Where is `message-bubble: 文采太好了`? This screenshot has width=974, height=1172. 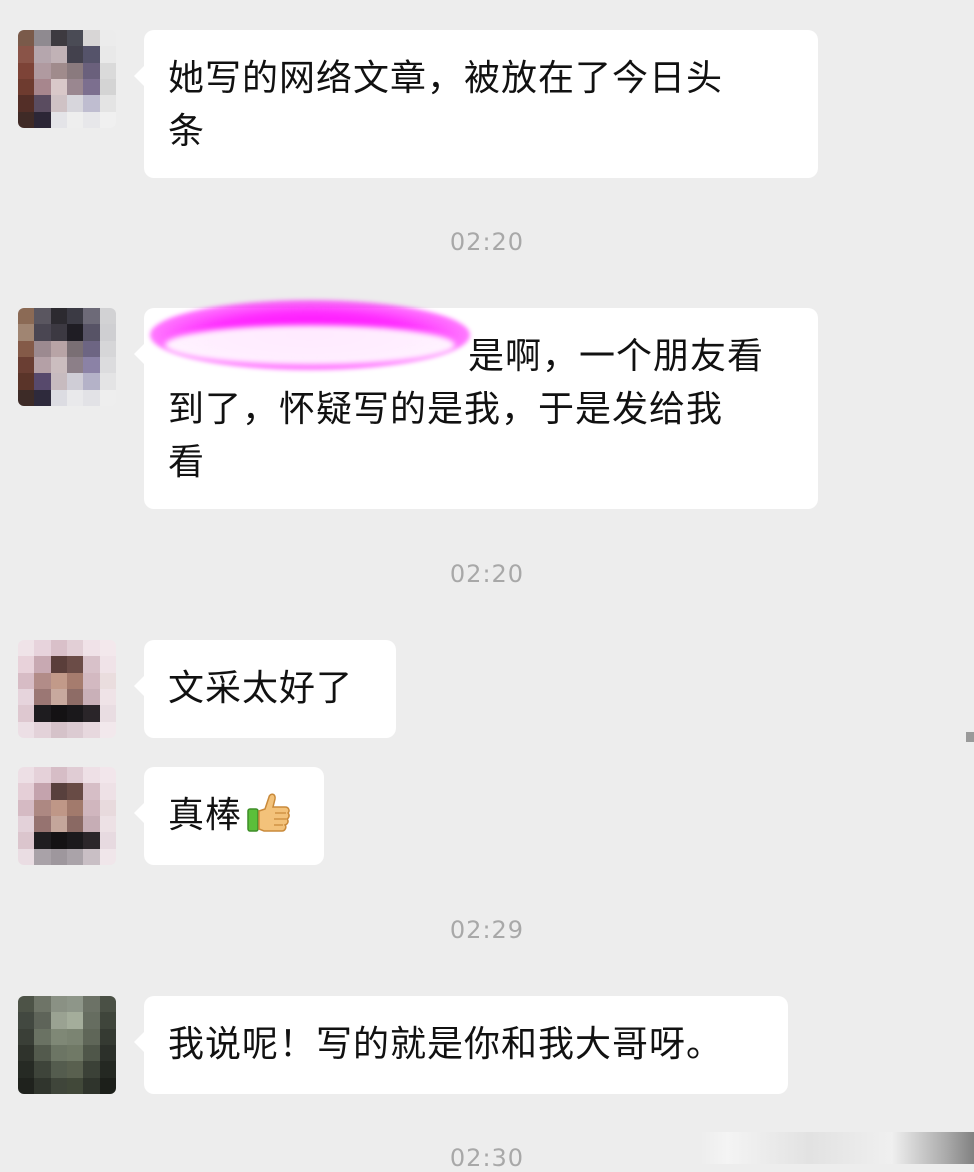 message-bubble: 文采太好了 is located at coordinates (265, 689).